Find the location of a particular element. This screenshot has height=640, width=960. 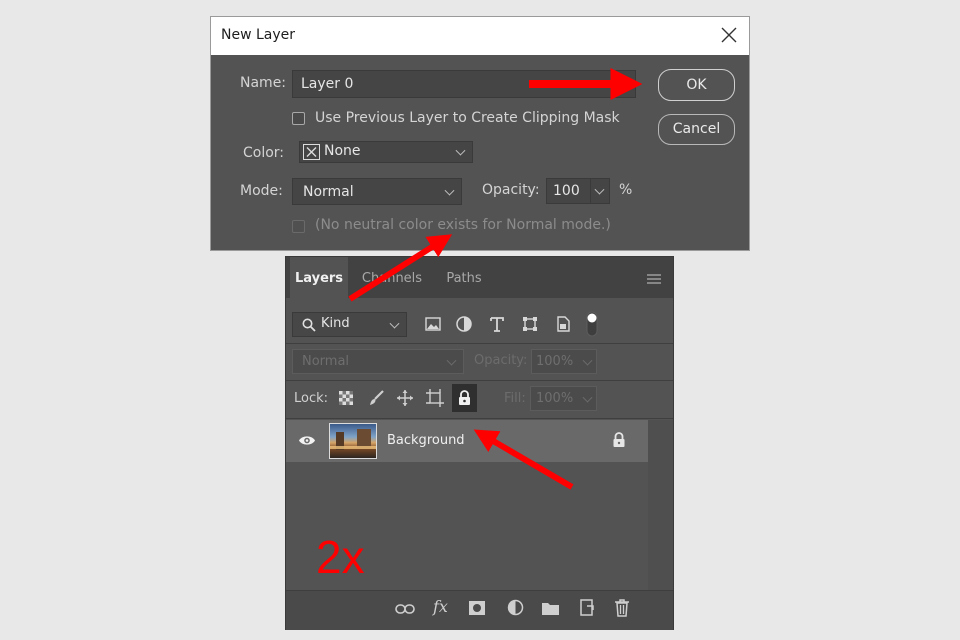

layer-row-background: Background is located at coordinates (467, 441).